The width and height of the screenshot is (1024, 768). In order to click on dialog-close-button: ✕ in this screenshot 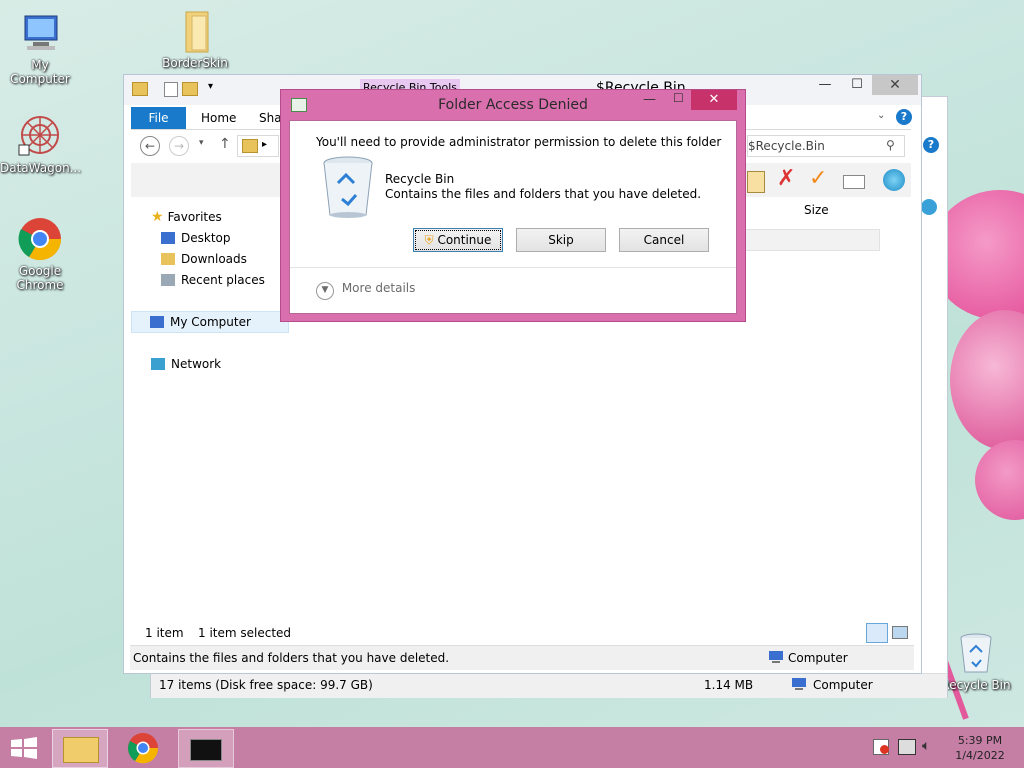, I will do `click(714, 100)`.